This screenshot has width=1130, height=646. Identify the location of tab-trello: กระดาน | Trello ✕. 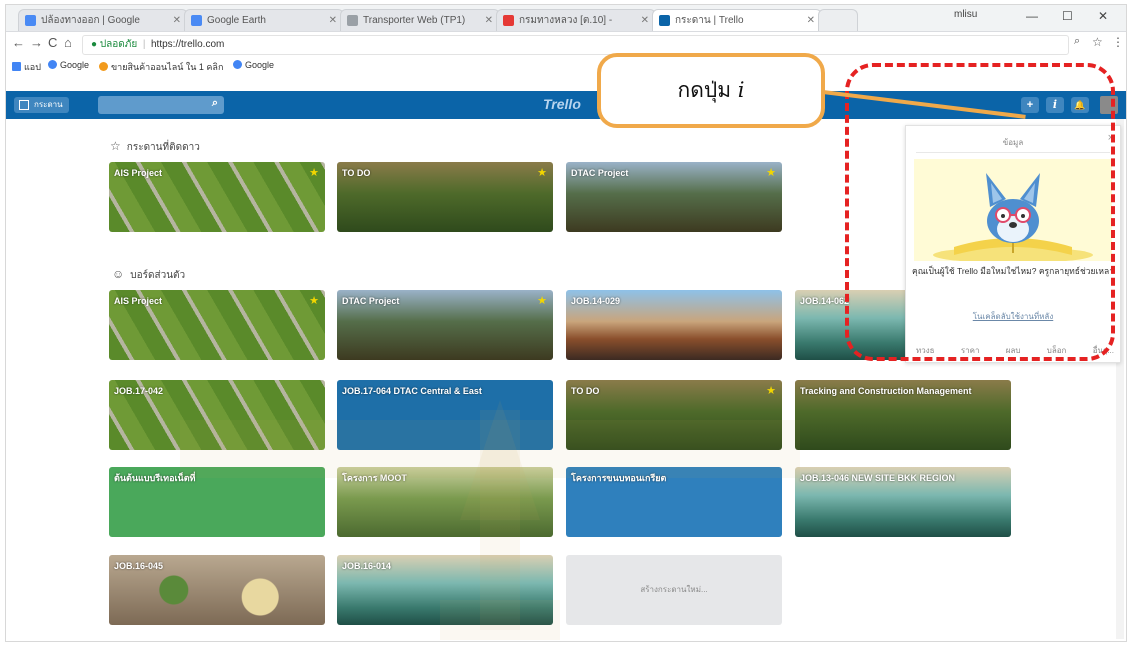
(737, 20).